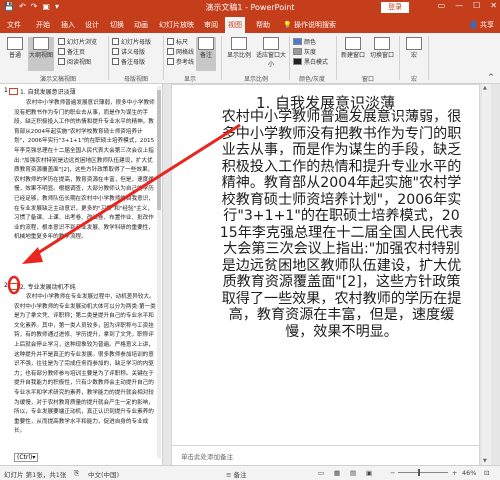  I want to click on annotation-circle, so click(14, 285).